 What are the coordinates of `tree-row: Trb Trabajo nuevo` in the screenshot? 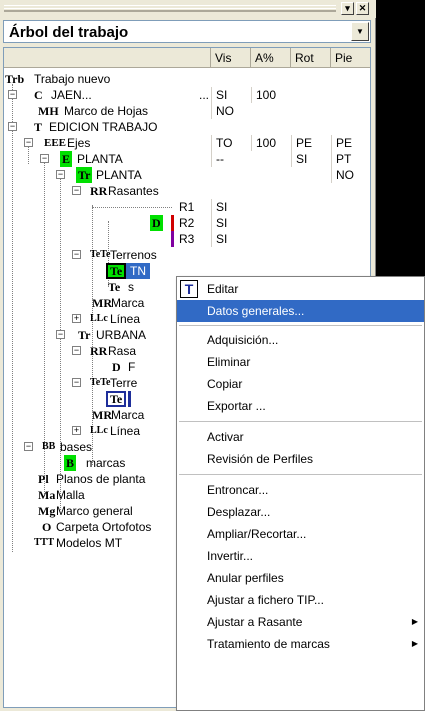 It's located at (187, 79).